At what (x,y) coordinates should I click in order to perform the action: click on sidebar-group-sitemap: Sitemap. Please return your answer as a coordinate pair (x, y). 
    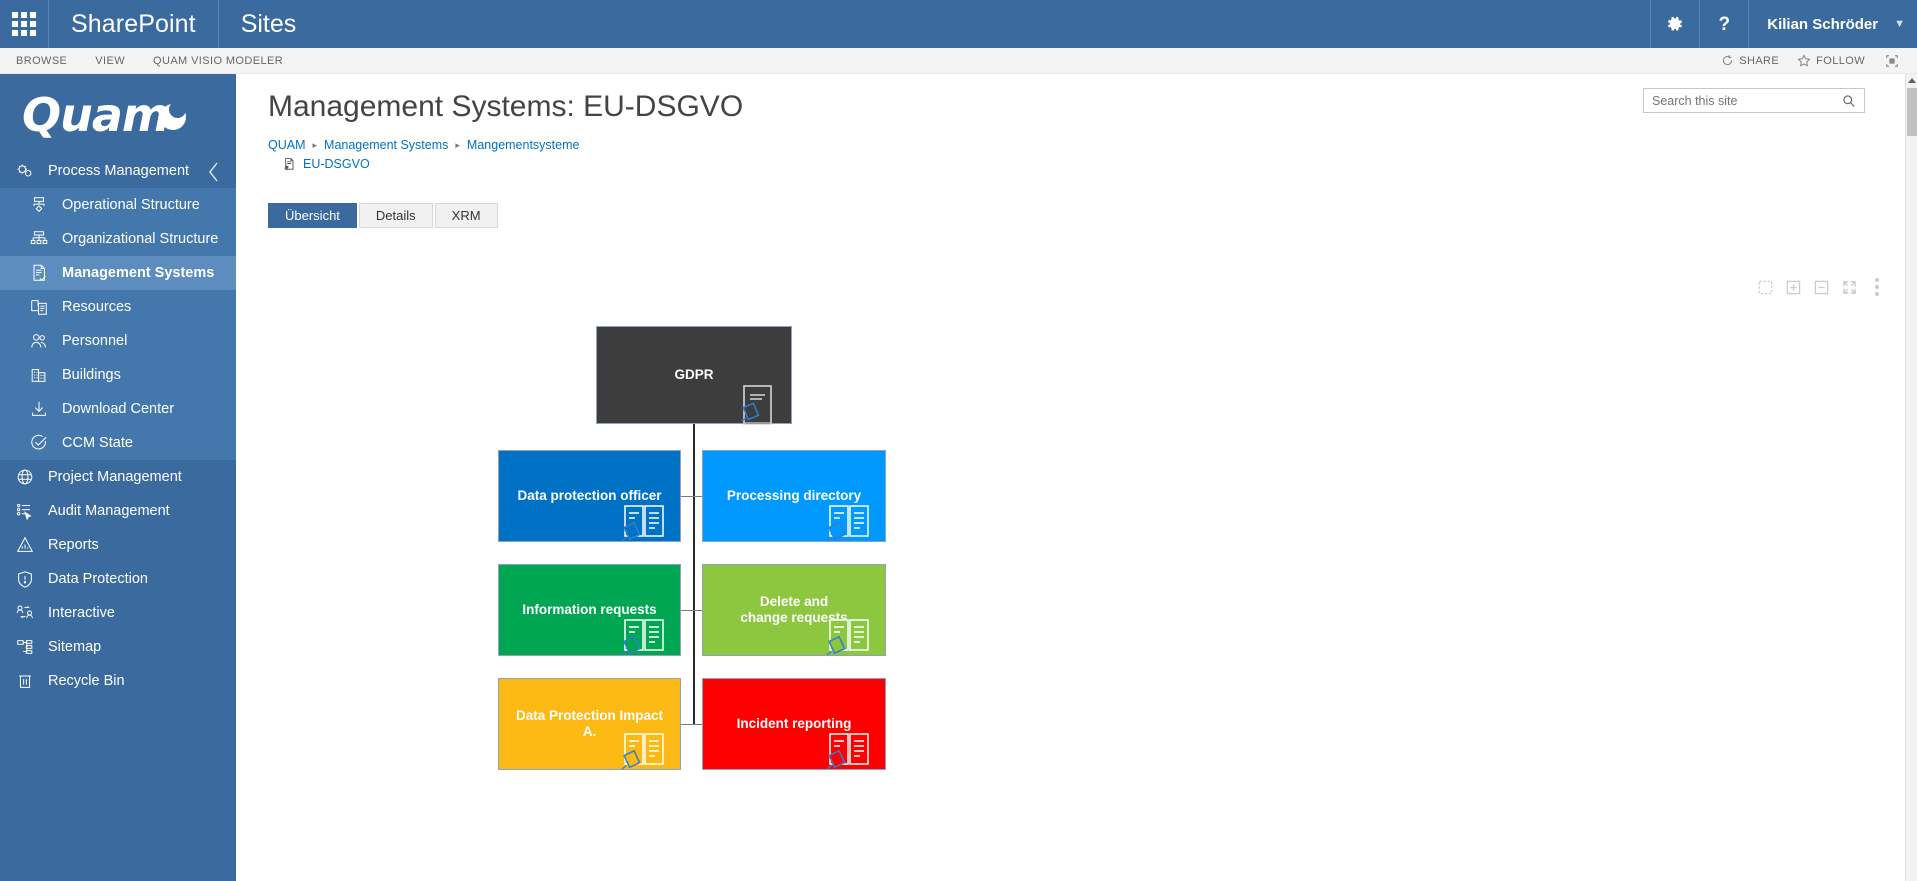
    Looking at the image, I should click on (118, 647).